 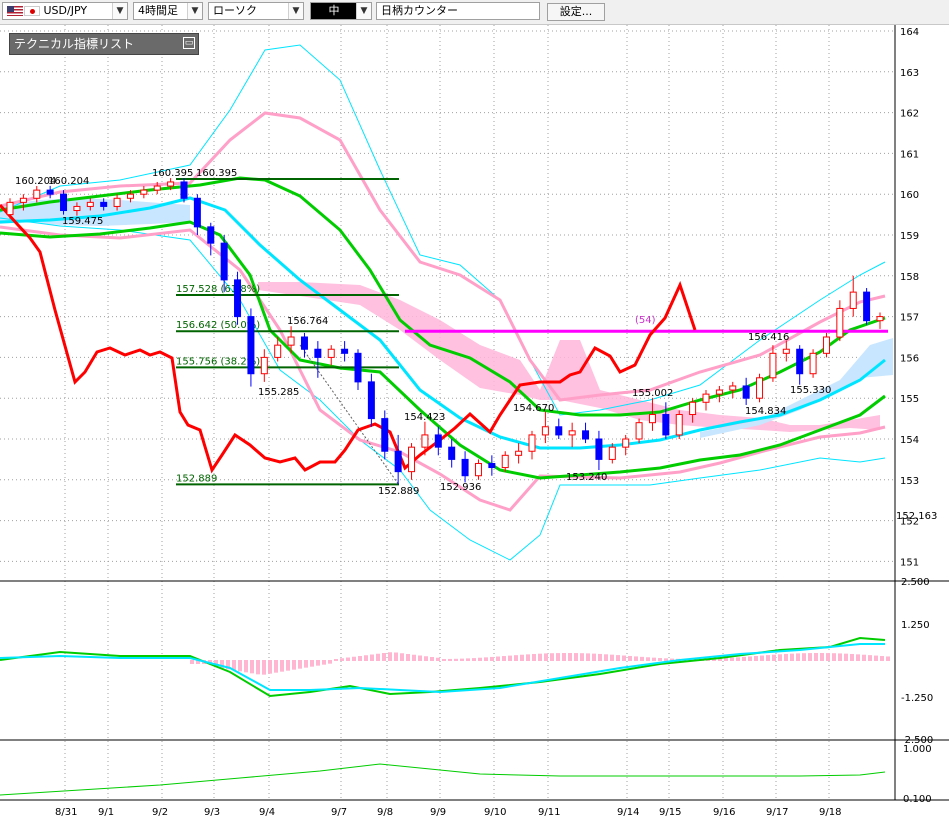 What do you see at coordinates (65, 11) in the screenshot?
I see `symbol-select: USD/JPY ▼` at bounding box center [65, 11].